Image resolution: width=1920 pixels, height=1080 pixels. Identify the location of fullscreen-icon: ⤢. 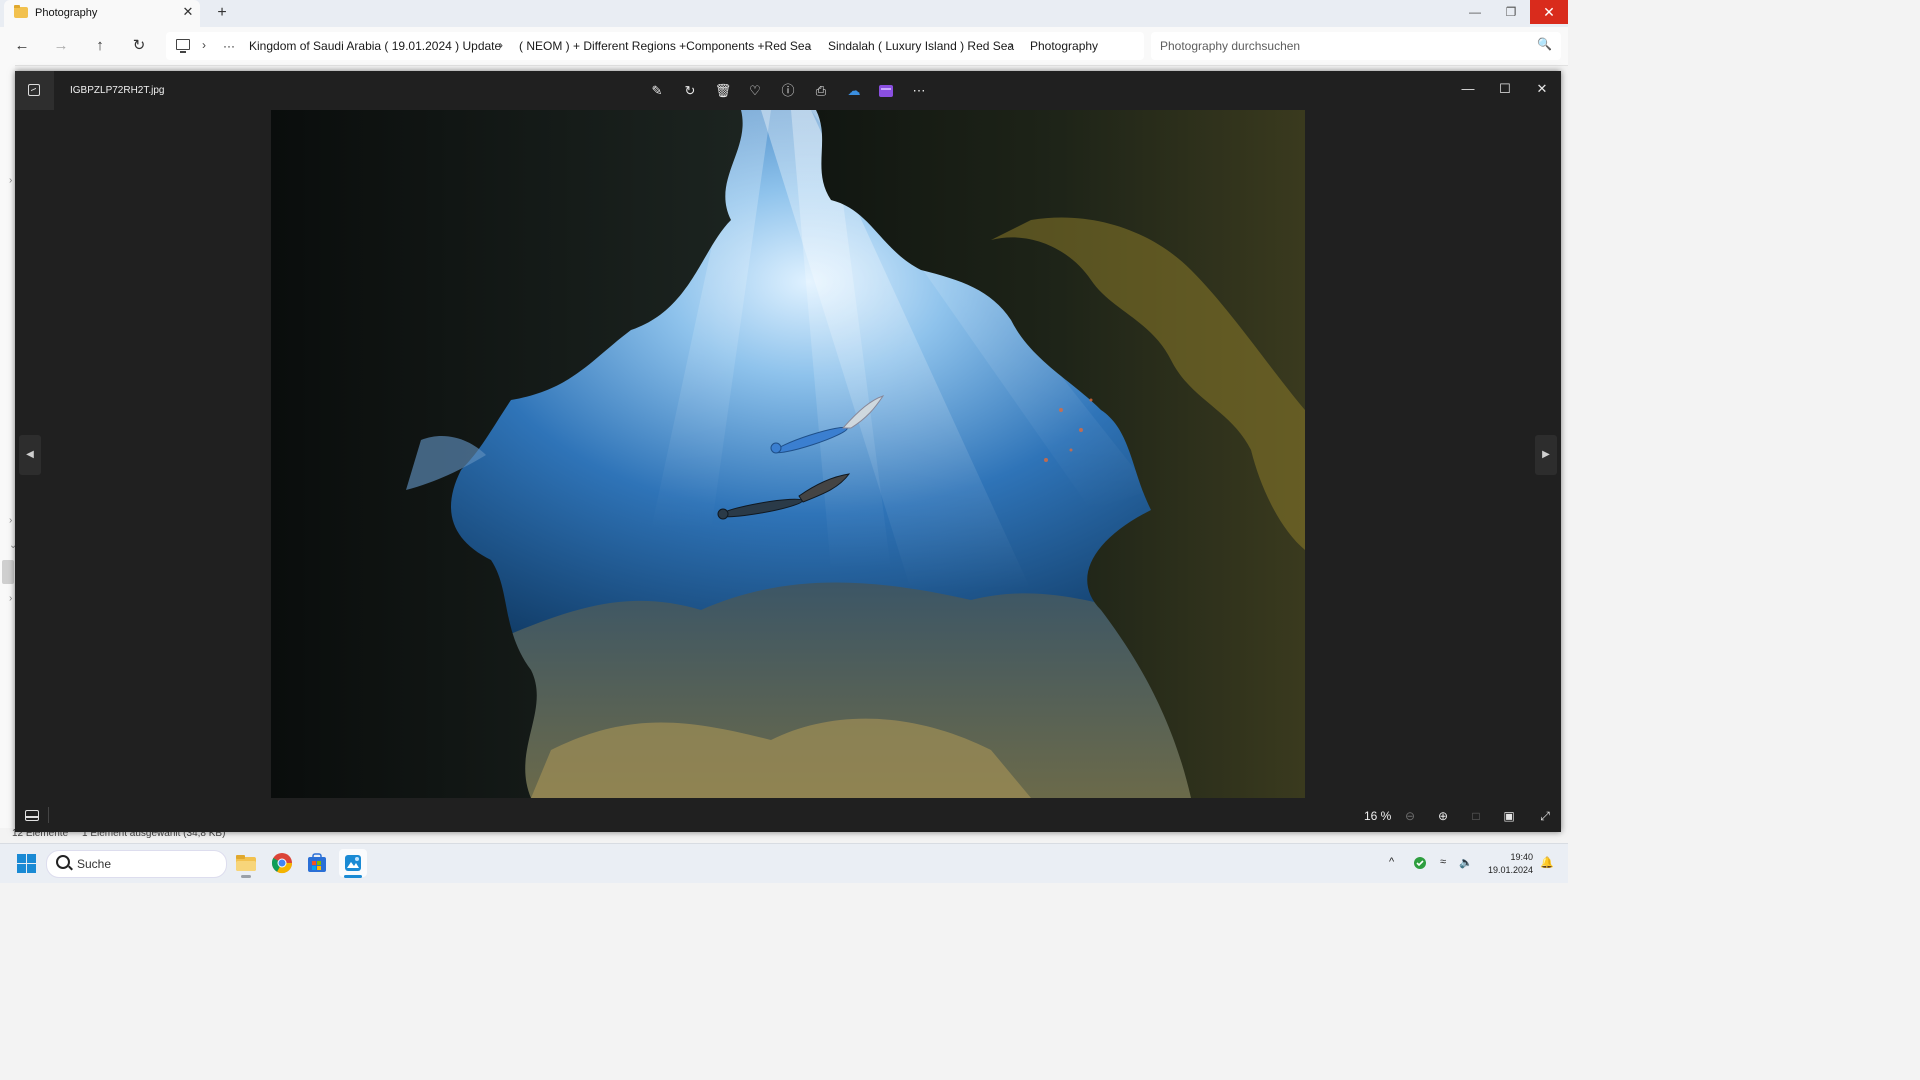
(1545, 816).